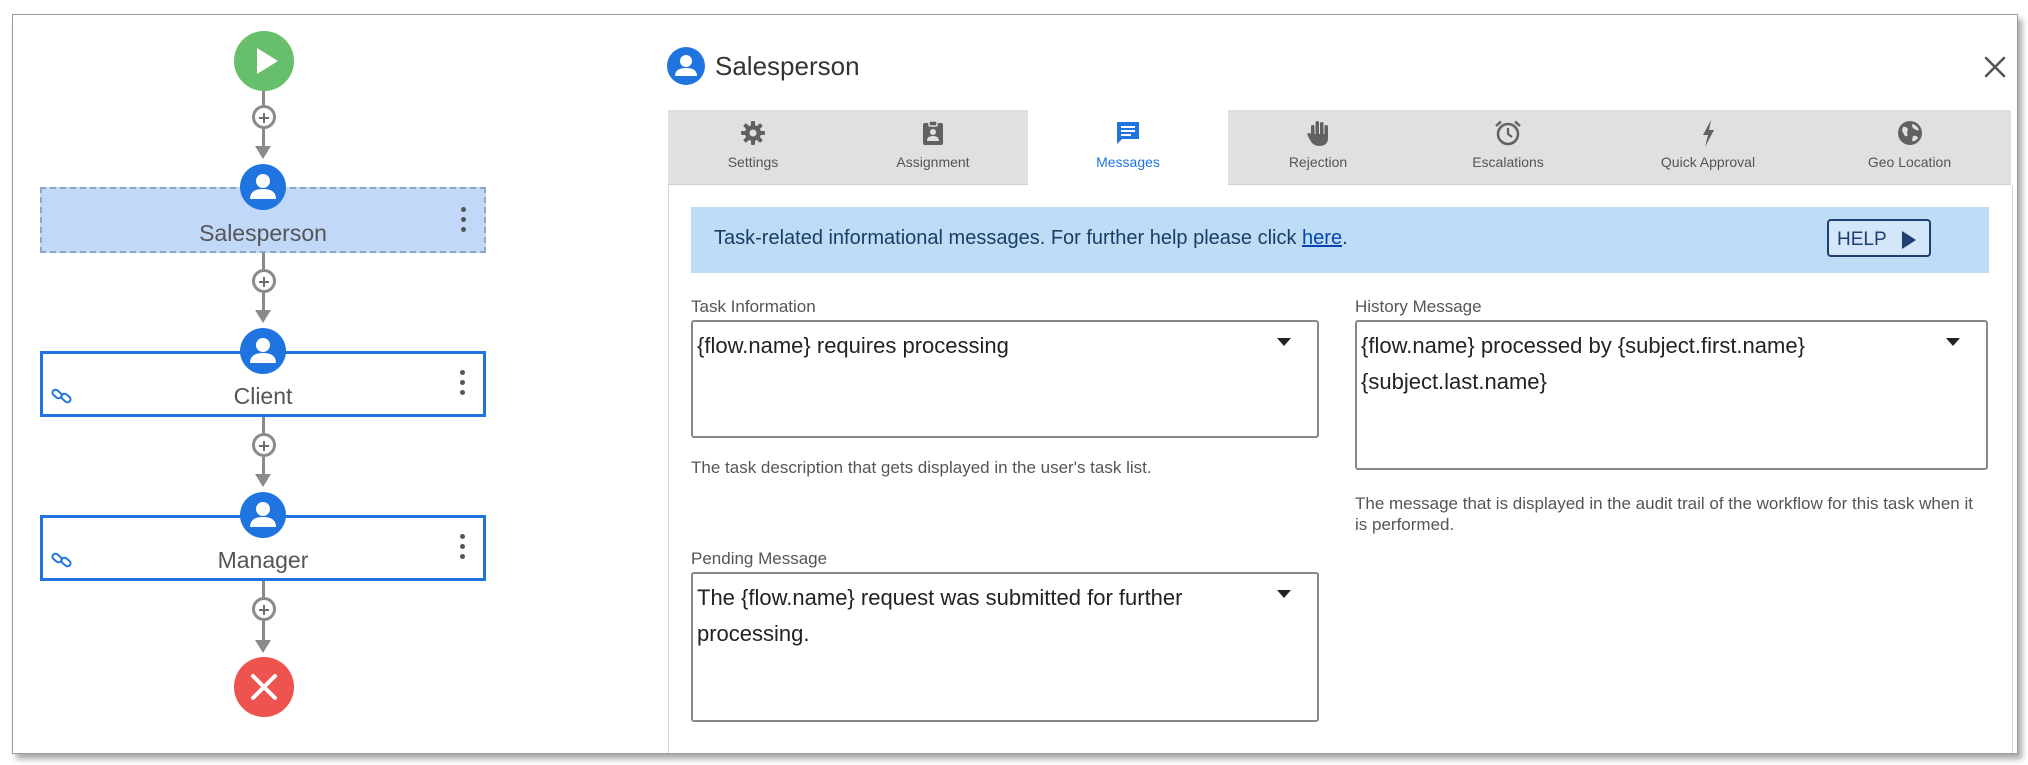  I want to click on task-information-field: {flow.name} requires processing, so click(1005, 379).